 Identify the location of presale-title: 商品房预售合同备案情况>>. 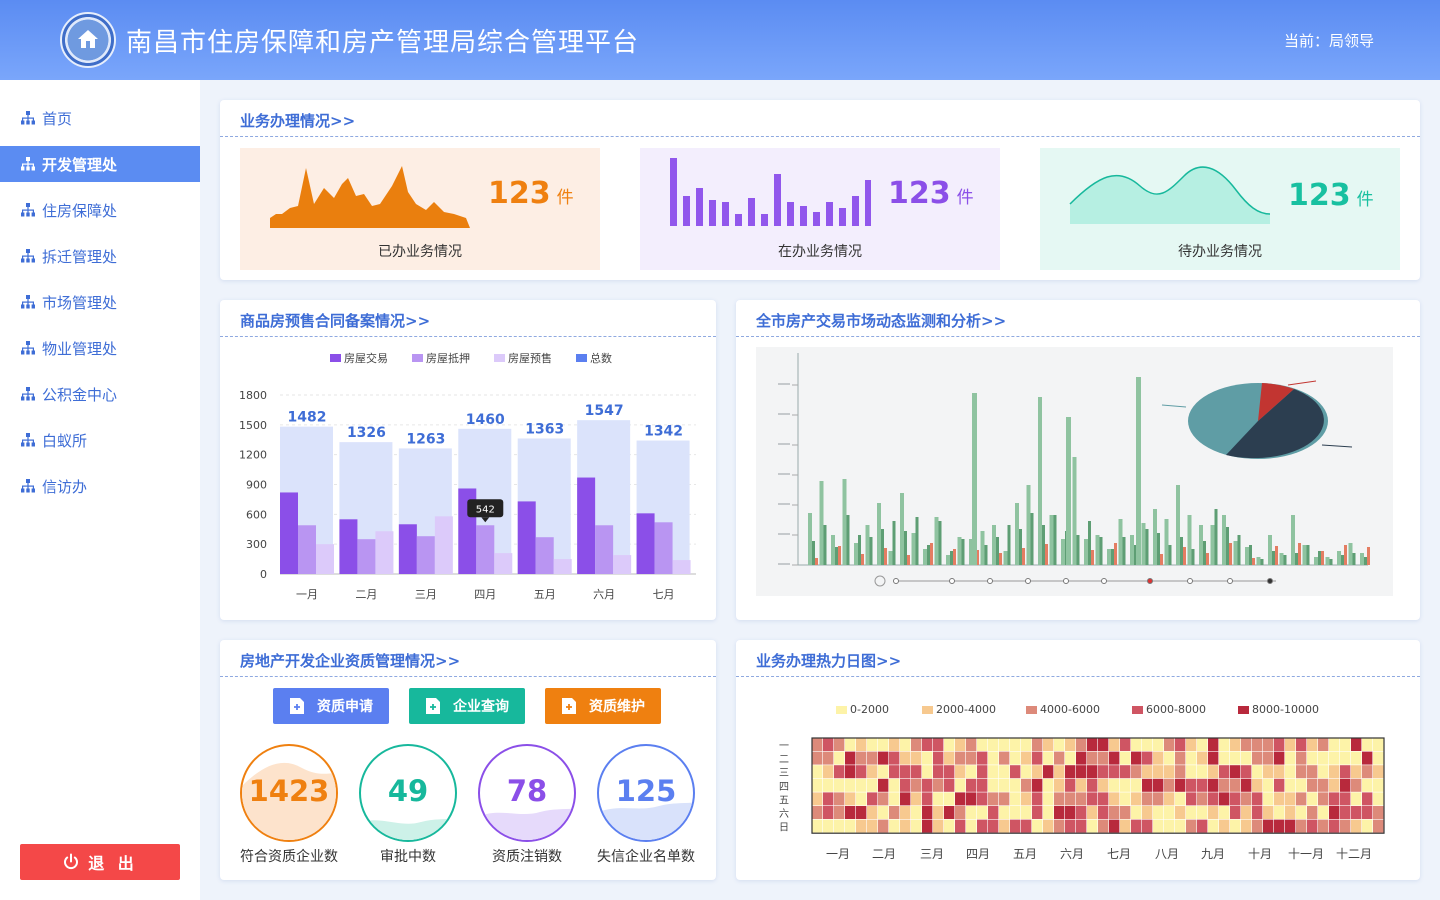
(335, 320).